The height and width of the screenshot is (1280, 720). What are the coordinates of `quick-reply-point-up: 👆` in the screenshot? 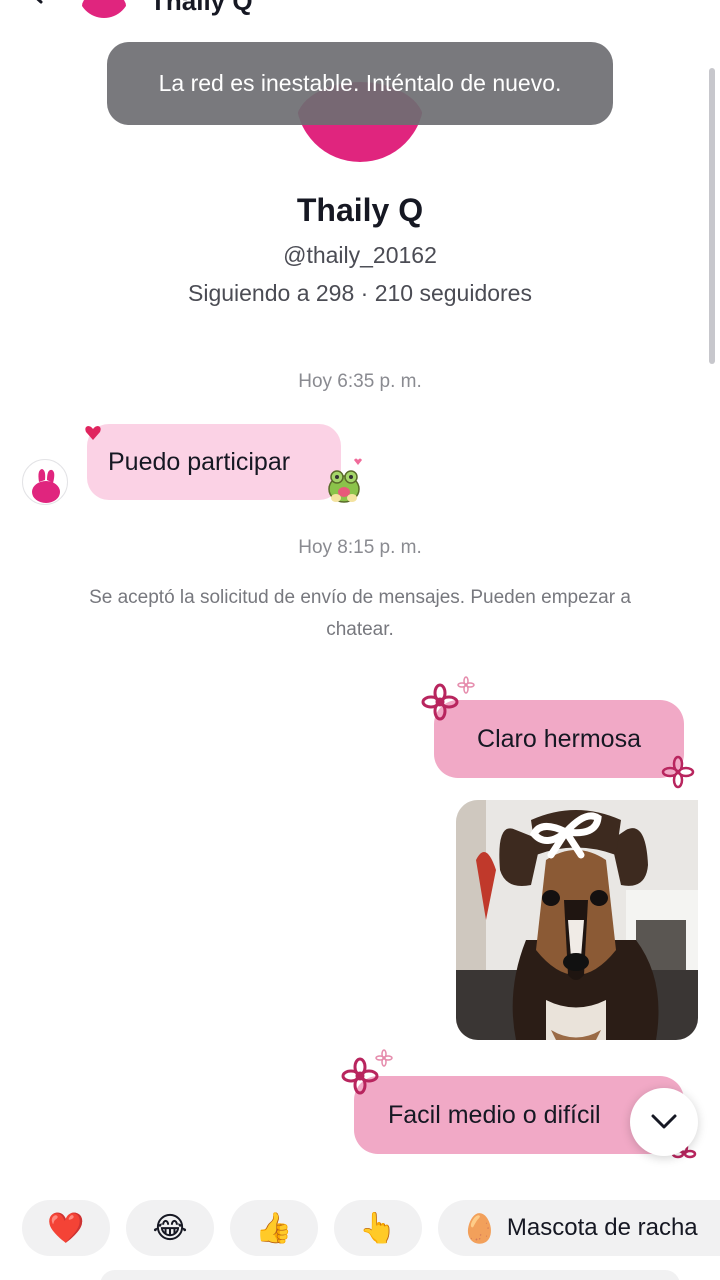 It's located at (378, 1228).